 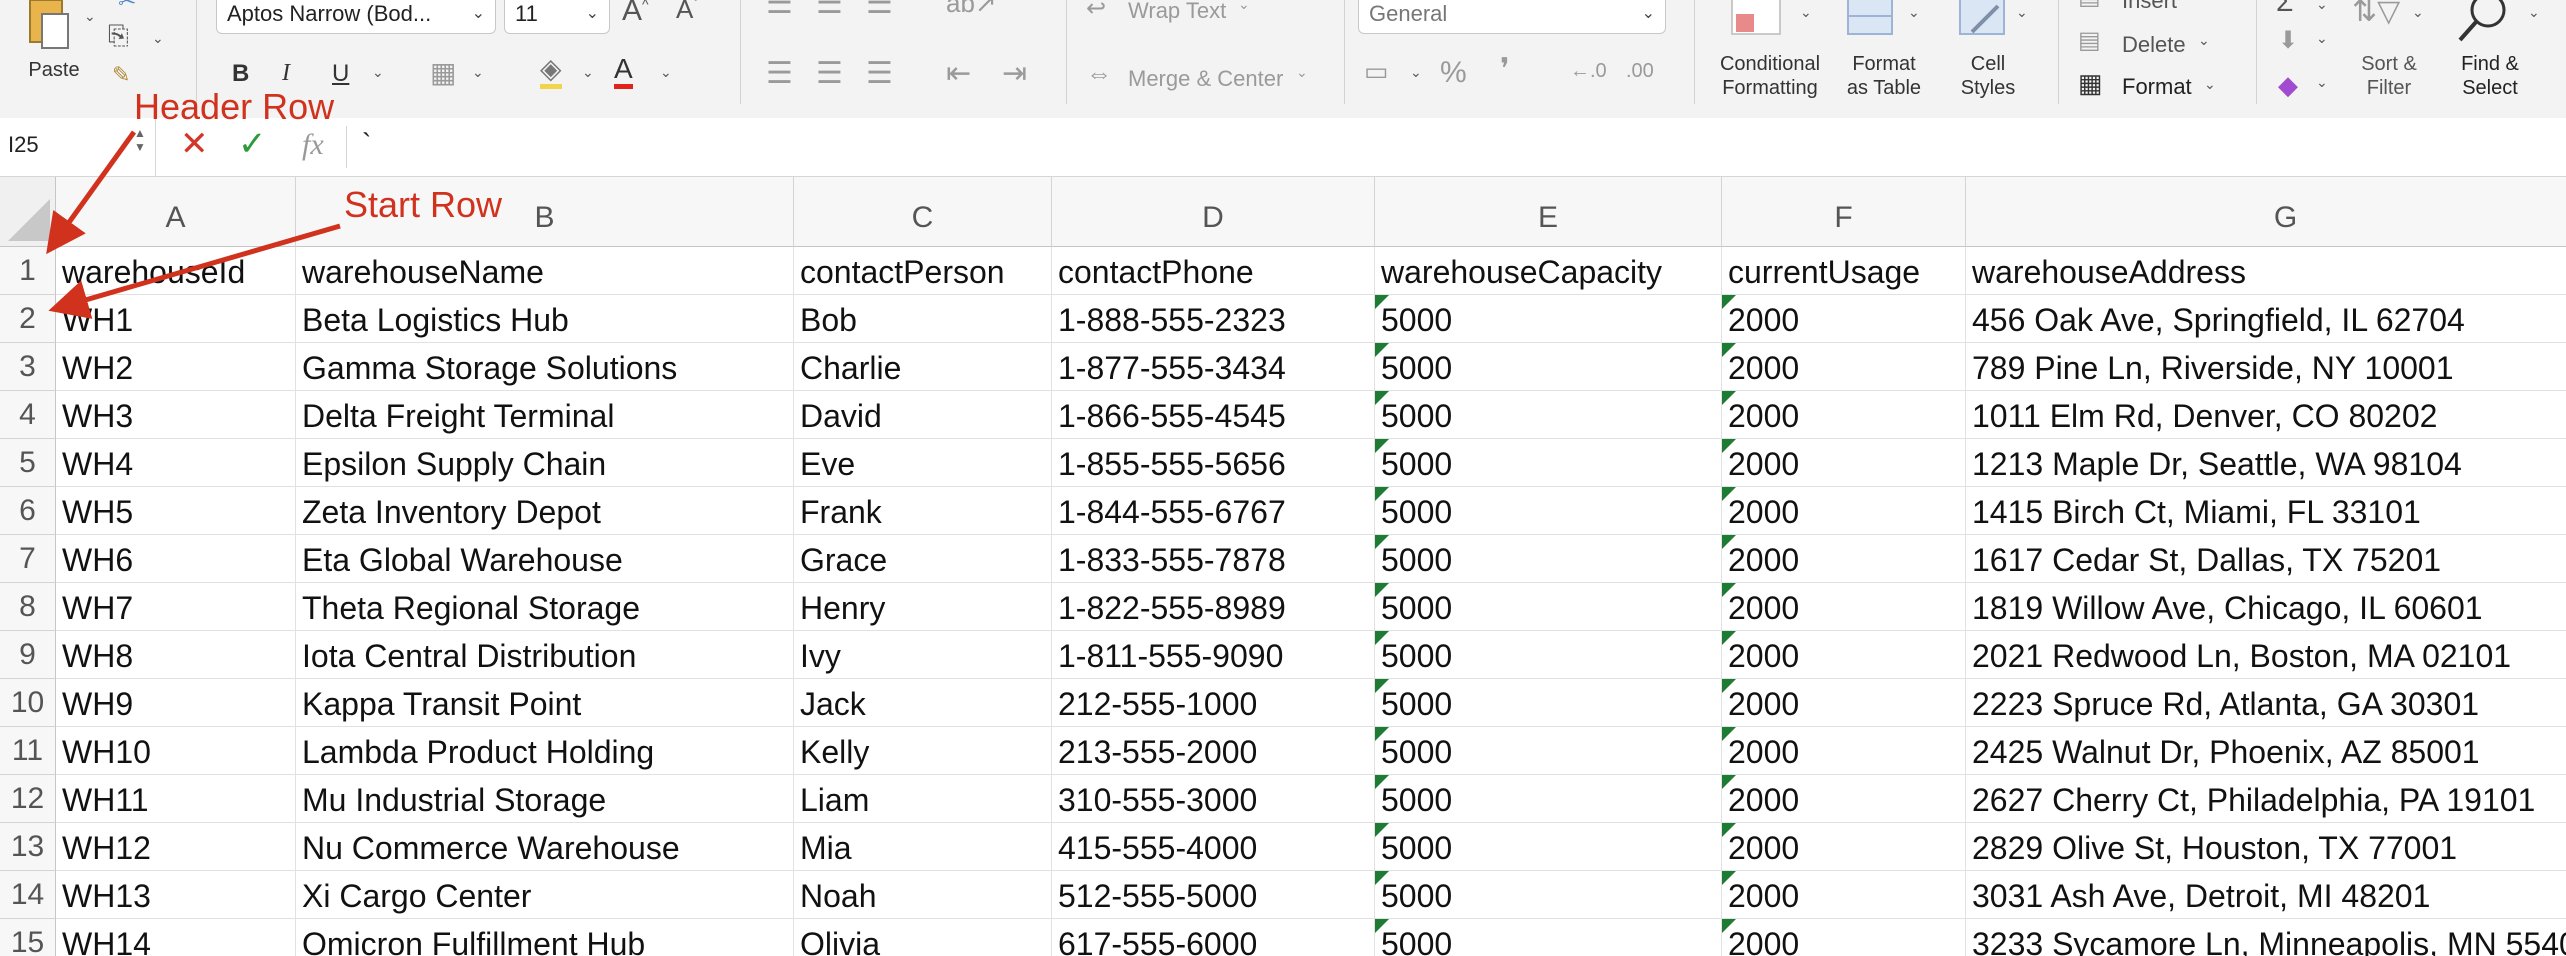 What do you see at coordinates (158, 38) in the screenshot?
I see `copy-dropdown-icon: ⌄` at bounding box center [158, 38].